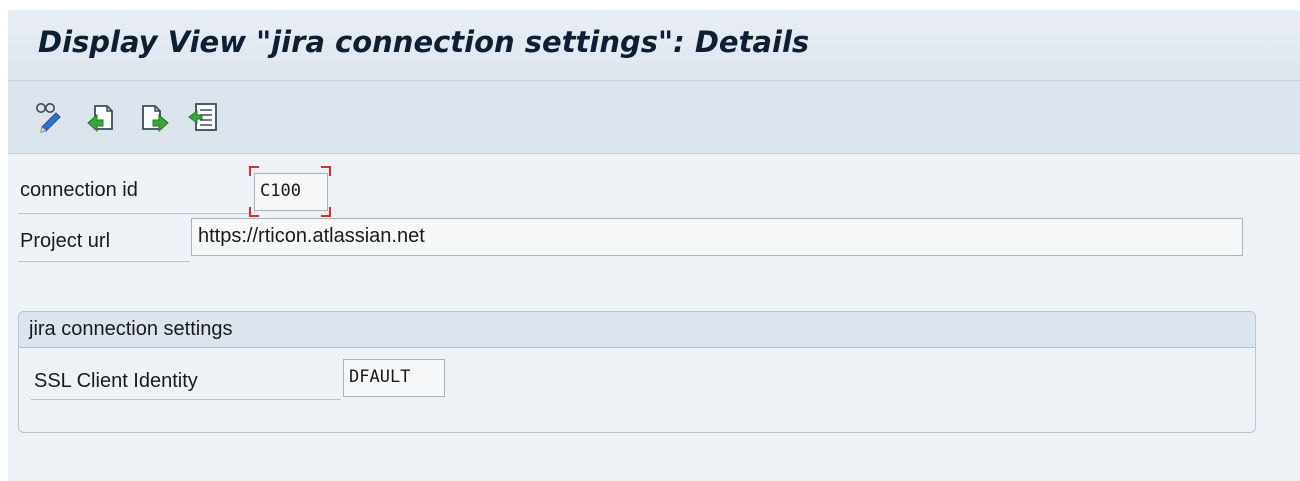 The image size is (1300, 481). Describe the element at coordinates (394, 378) in the screenshot. I see `ssl-client-identity-field: DFAULT` at that location.